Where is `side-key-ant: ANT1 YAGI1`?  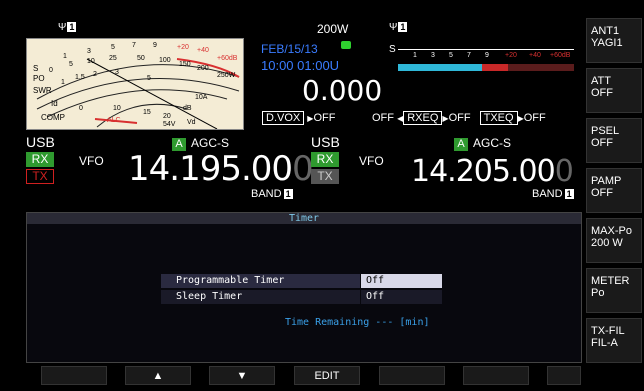
side-key-ant: ANT1 YAGI1 is located at coordinates (614, 40).